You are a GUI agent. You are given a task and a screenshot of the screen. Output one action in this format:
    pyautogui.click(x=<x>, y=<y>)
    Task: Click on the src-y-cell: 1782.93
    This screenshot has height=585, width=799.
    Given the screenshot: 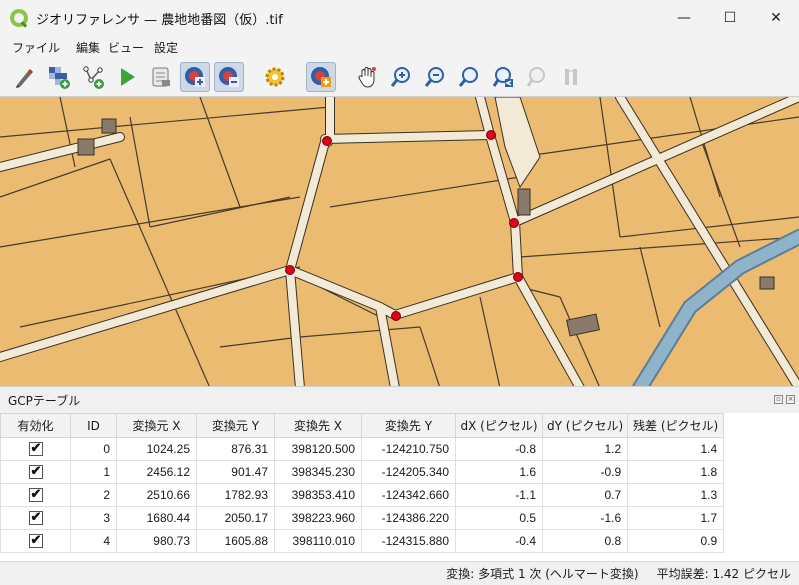 What is the action you would take?
    pyautogui.click(x=235, y=495)
    